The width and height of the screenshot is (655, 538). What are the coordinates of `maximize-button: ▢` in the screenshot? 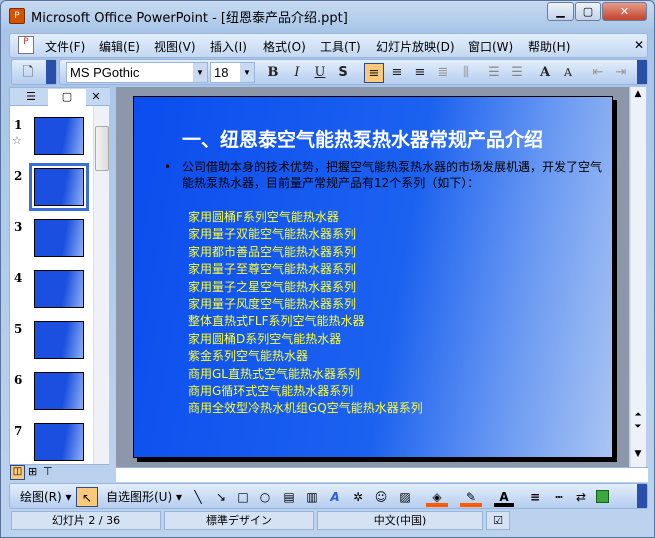 It's located at (588, 11).